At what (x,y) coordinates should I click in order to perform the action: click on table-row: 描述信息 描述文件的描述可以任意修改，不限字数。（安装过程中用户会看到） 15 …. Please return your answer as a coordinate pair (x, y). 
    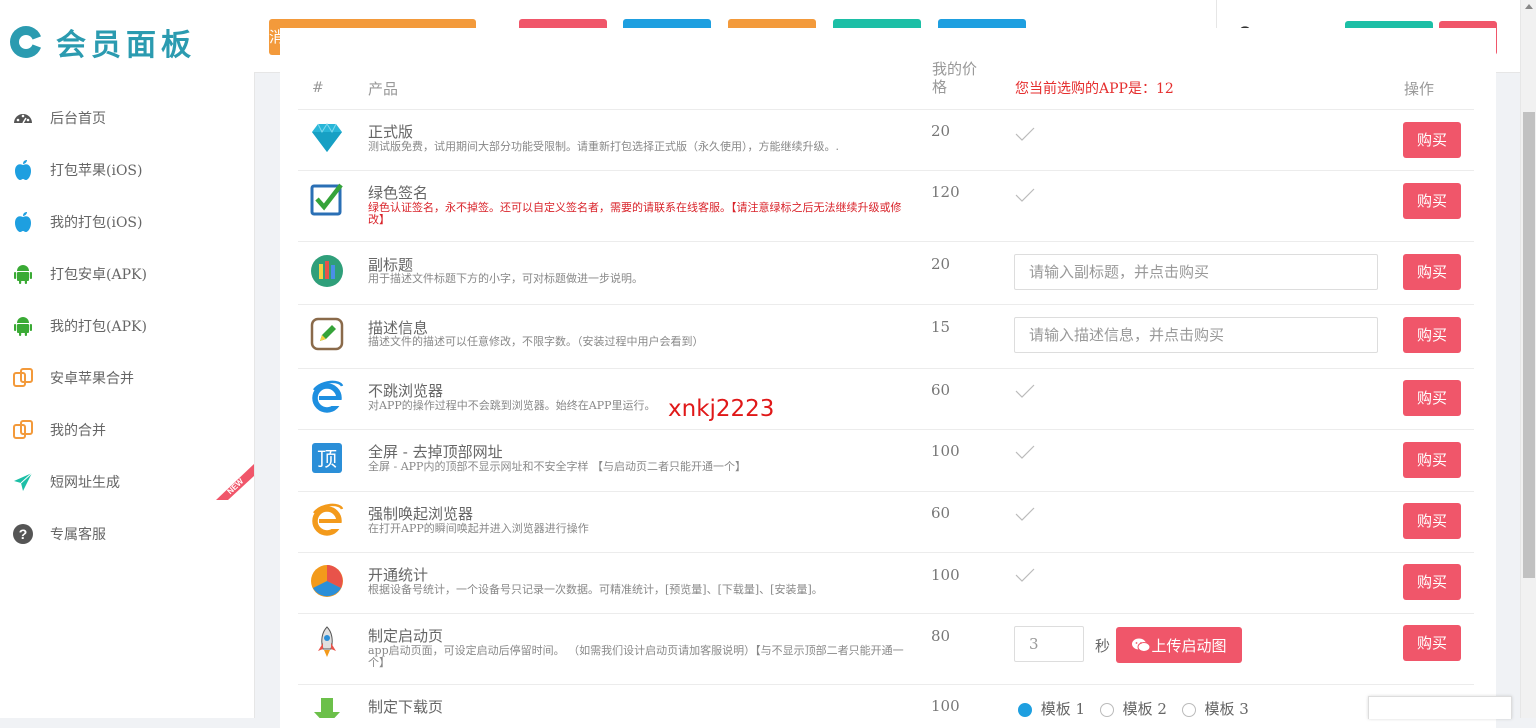
    Looking at the image, I should click on (886, 336).